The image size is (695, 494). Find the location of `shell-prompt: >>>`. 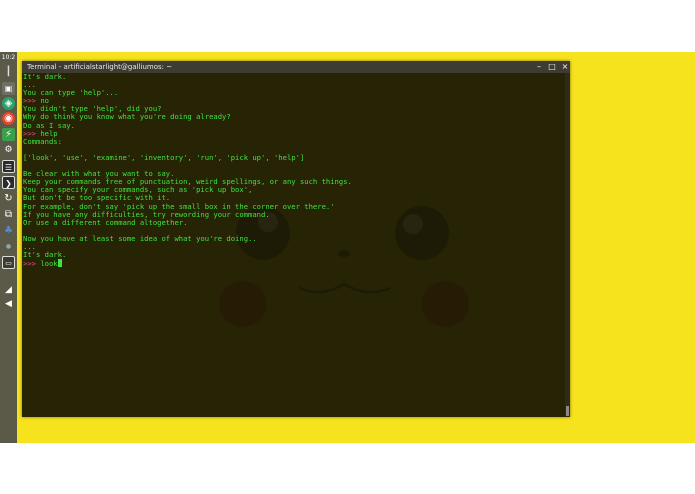

shell-prompt: >>> is located at coordinates (32, 264).